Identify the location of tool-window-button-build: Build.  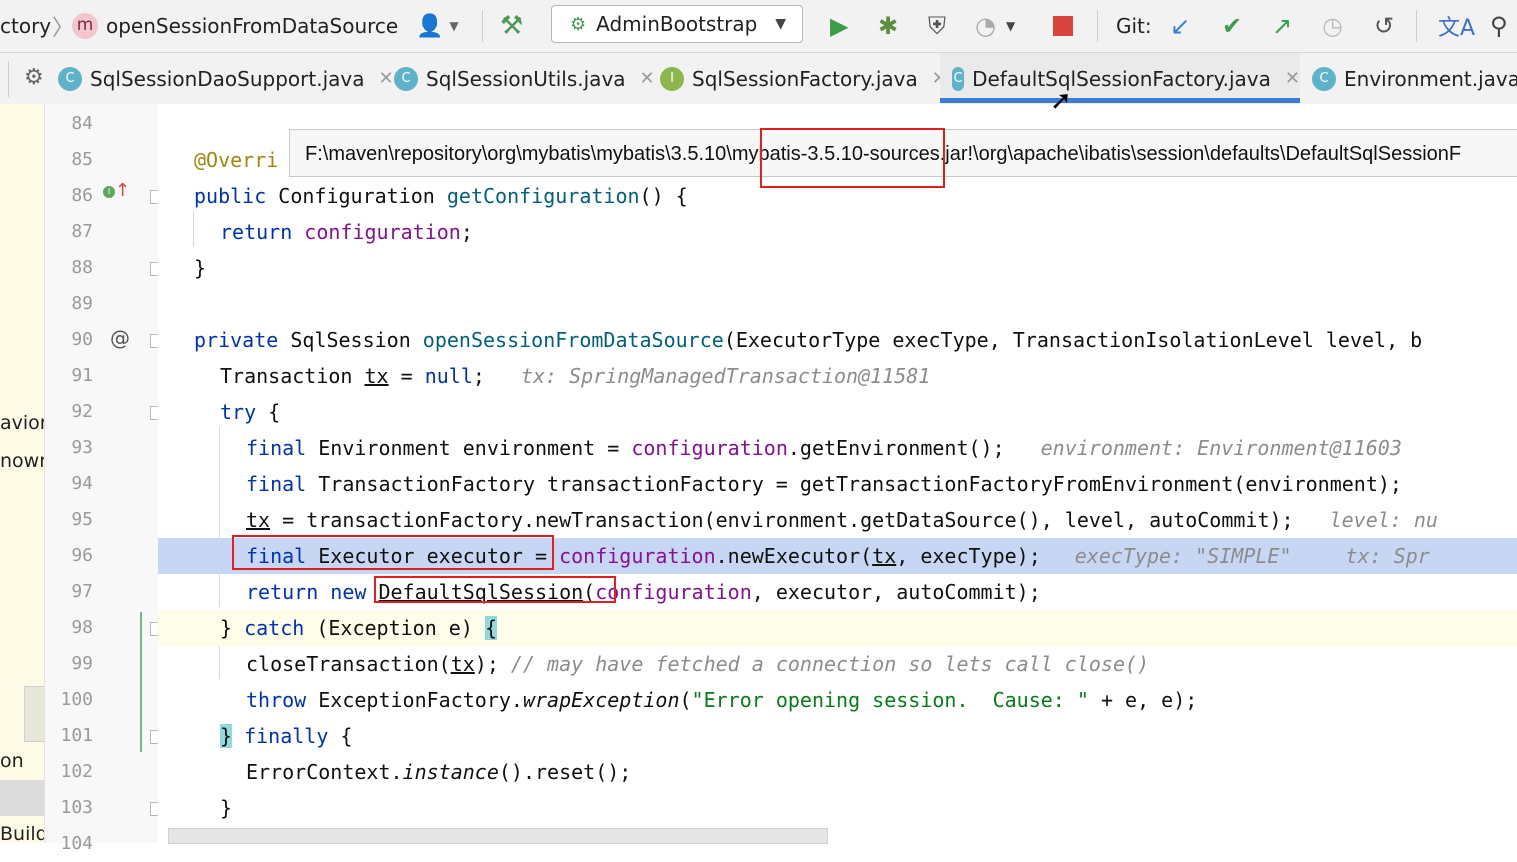
(22, 833).